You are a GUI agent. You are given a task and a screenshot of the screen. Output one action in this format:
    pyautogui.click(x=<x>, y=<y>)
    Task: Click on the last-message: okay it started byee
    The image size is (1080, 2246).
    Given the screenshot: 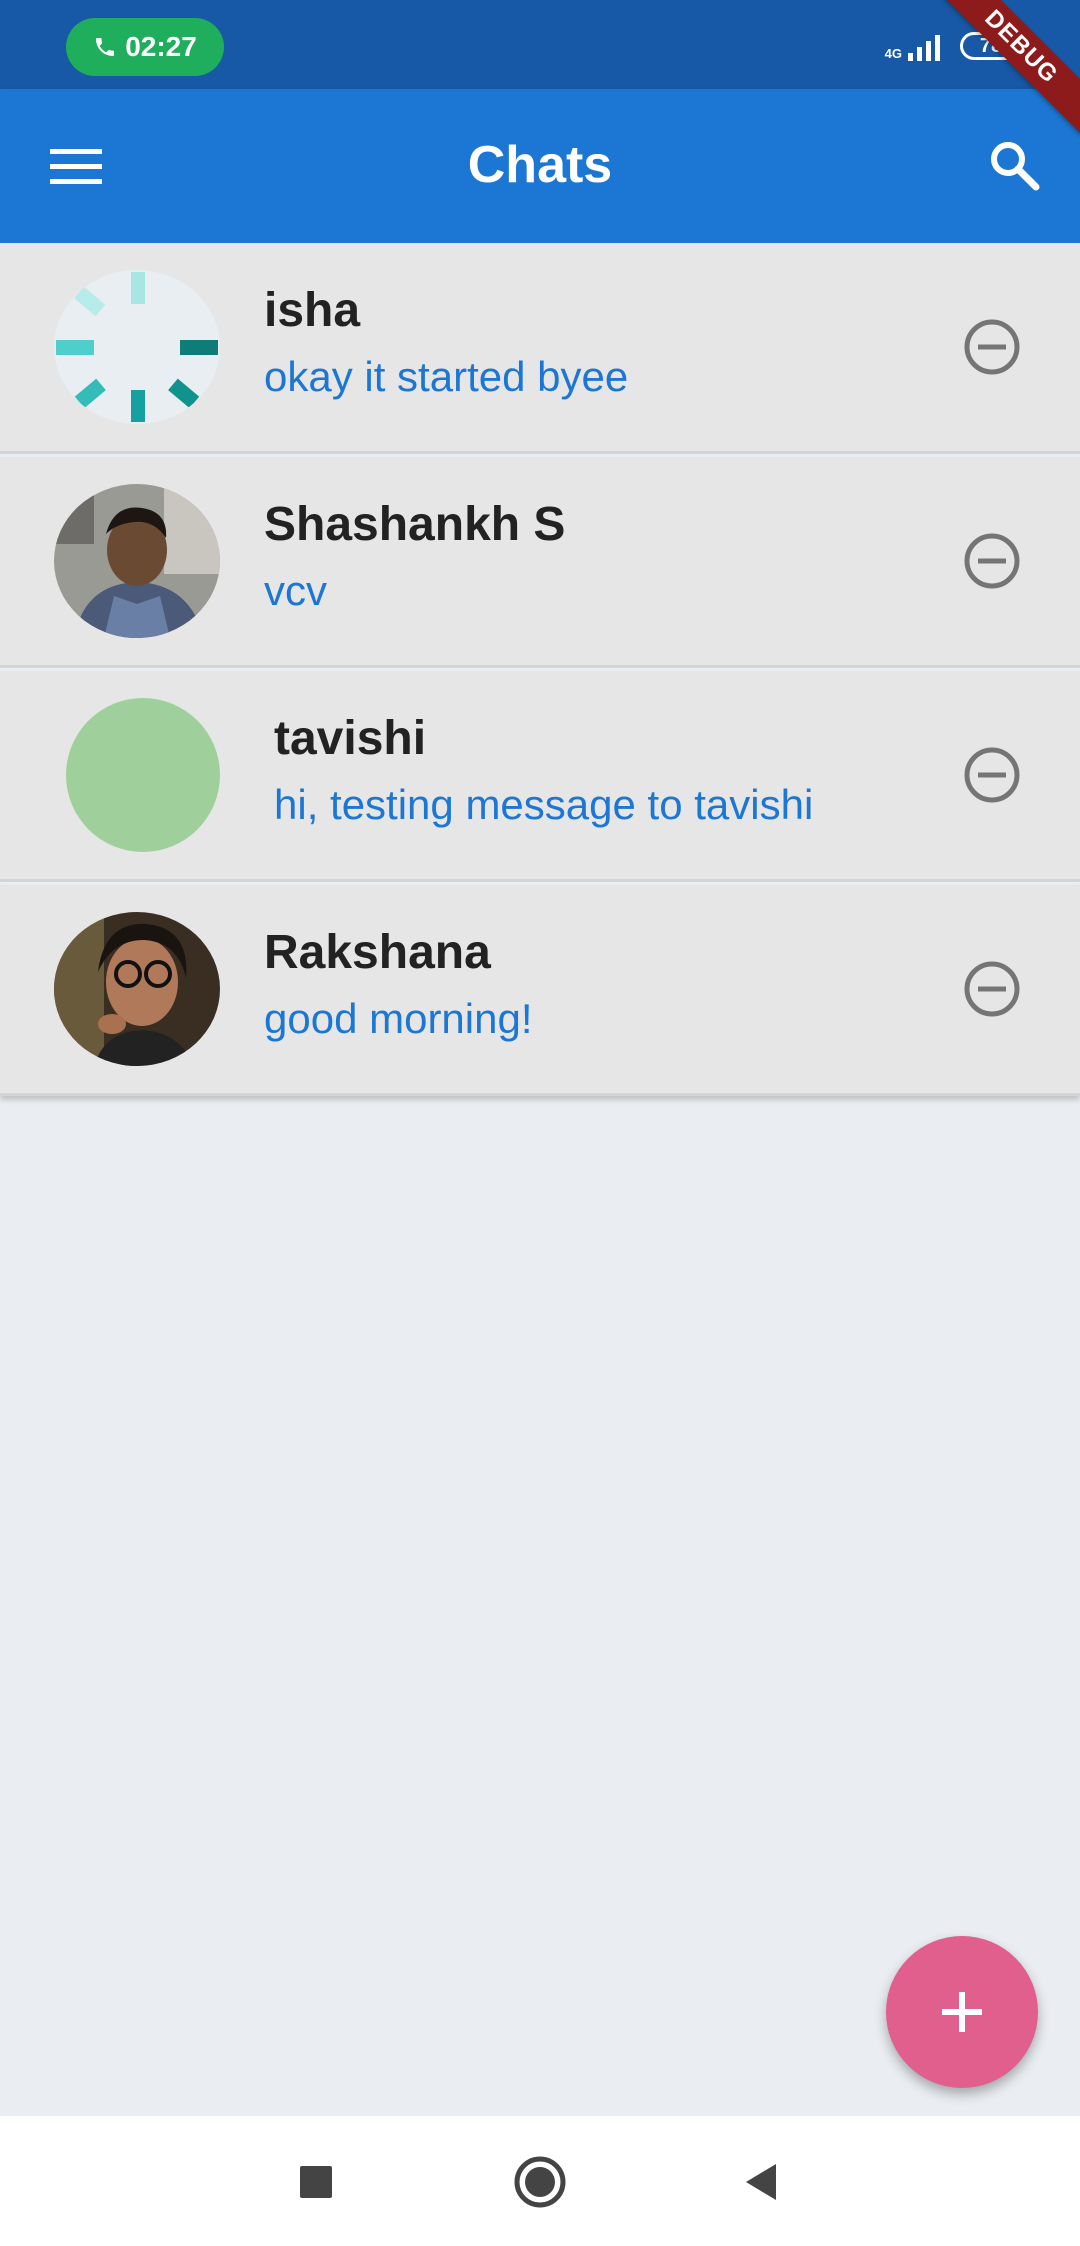 What is the action you would take?
    pyautogui.click(x=446, y=376)
    